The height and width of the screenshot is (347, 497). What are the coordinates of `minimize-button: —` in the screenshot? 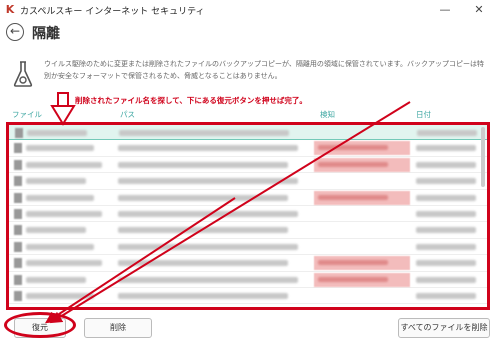 It's located at (445, 10).